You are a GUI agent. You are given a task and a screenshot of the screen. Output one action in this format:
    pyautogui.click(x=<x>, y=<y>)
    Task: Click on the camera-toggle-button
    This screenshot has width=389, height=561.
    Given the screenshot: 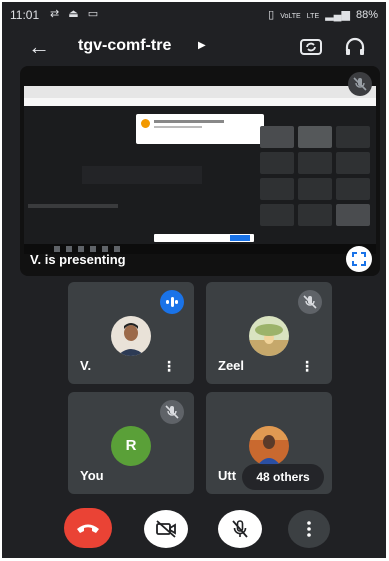 What is the action you would take?
    pyautogui.click(x=166, y=529)
    